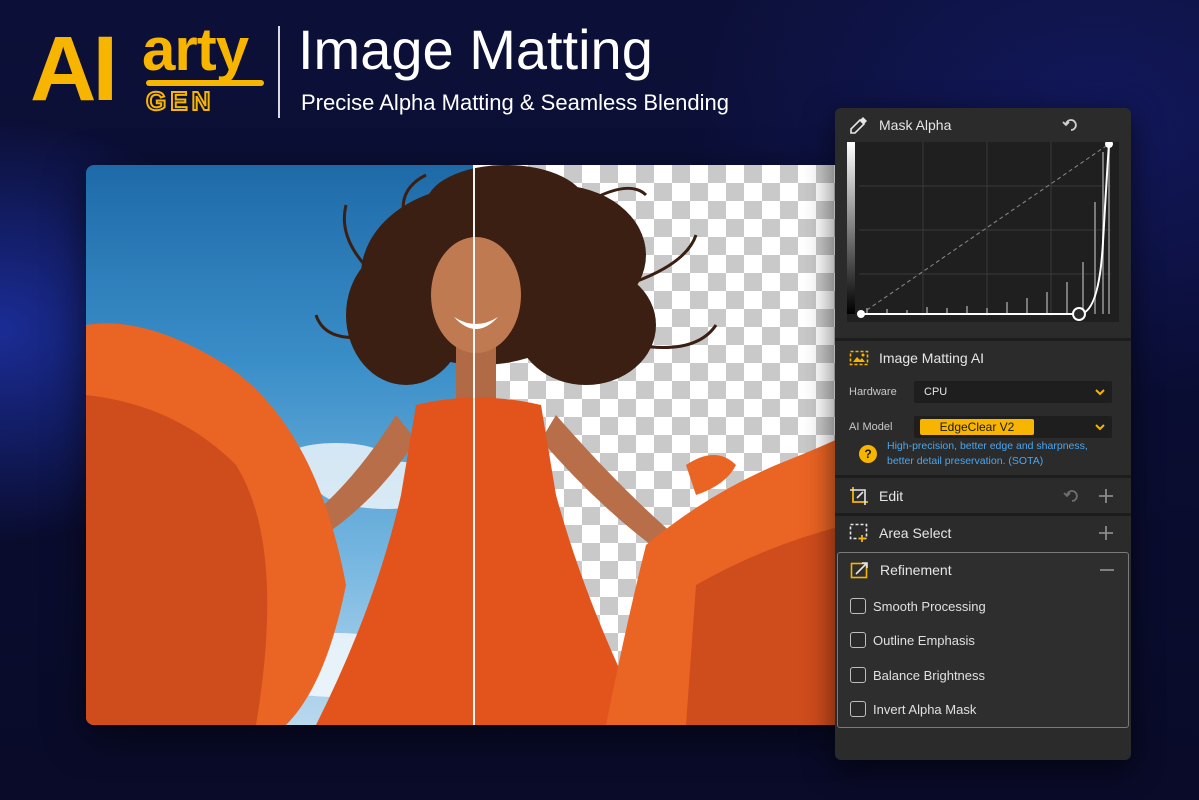 The width and height of the screenshot is (1199, 800). I want to click on ai-model-value: EdgeClear V2, so click(977, 427).